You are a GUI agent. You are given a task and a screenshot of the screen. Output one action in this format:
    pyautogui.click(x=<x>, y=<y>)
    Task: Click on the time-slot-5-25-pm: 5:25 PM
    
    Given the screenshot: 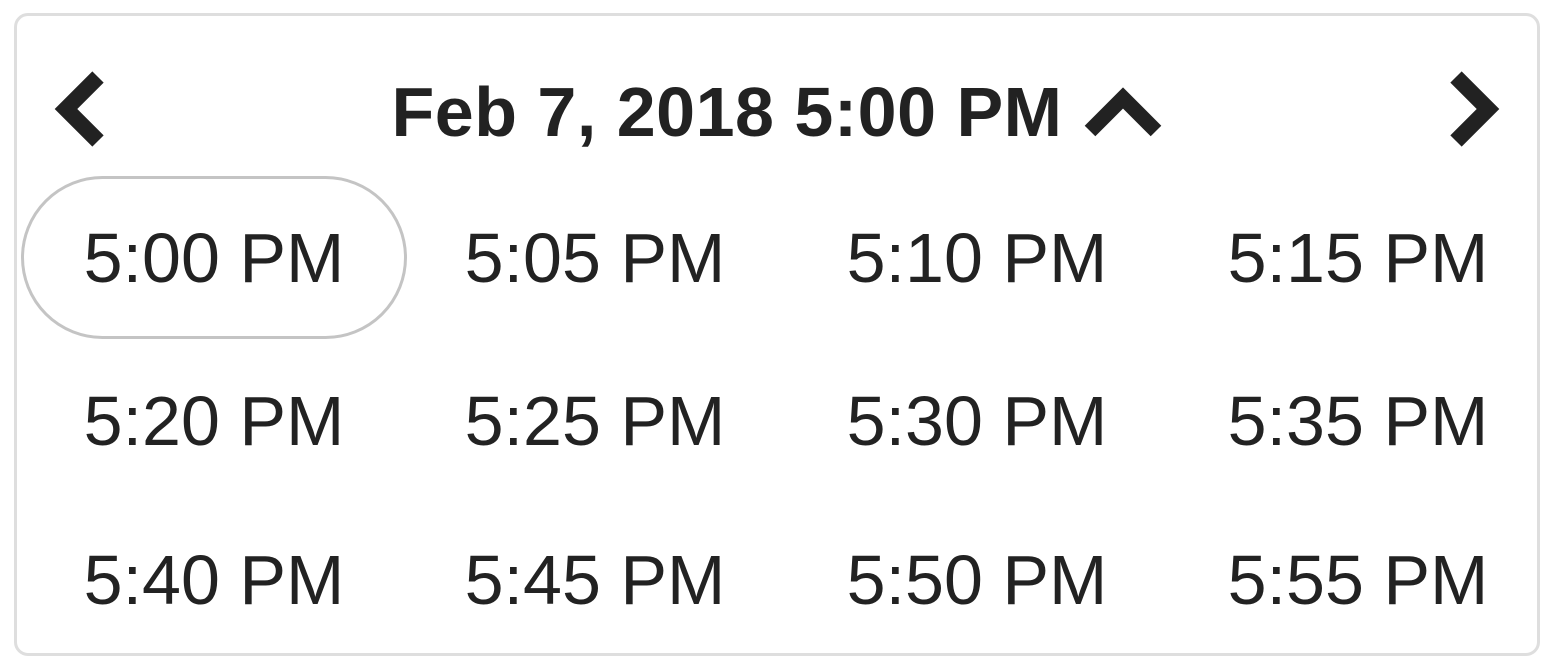 What is the action you would take?
    pyautogui.click(x=595, y=420)
    